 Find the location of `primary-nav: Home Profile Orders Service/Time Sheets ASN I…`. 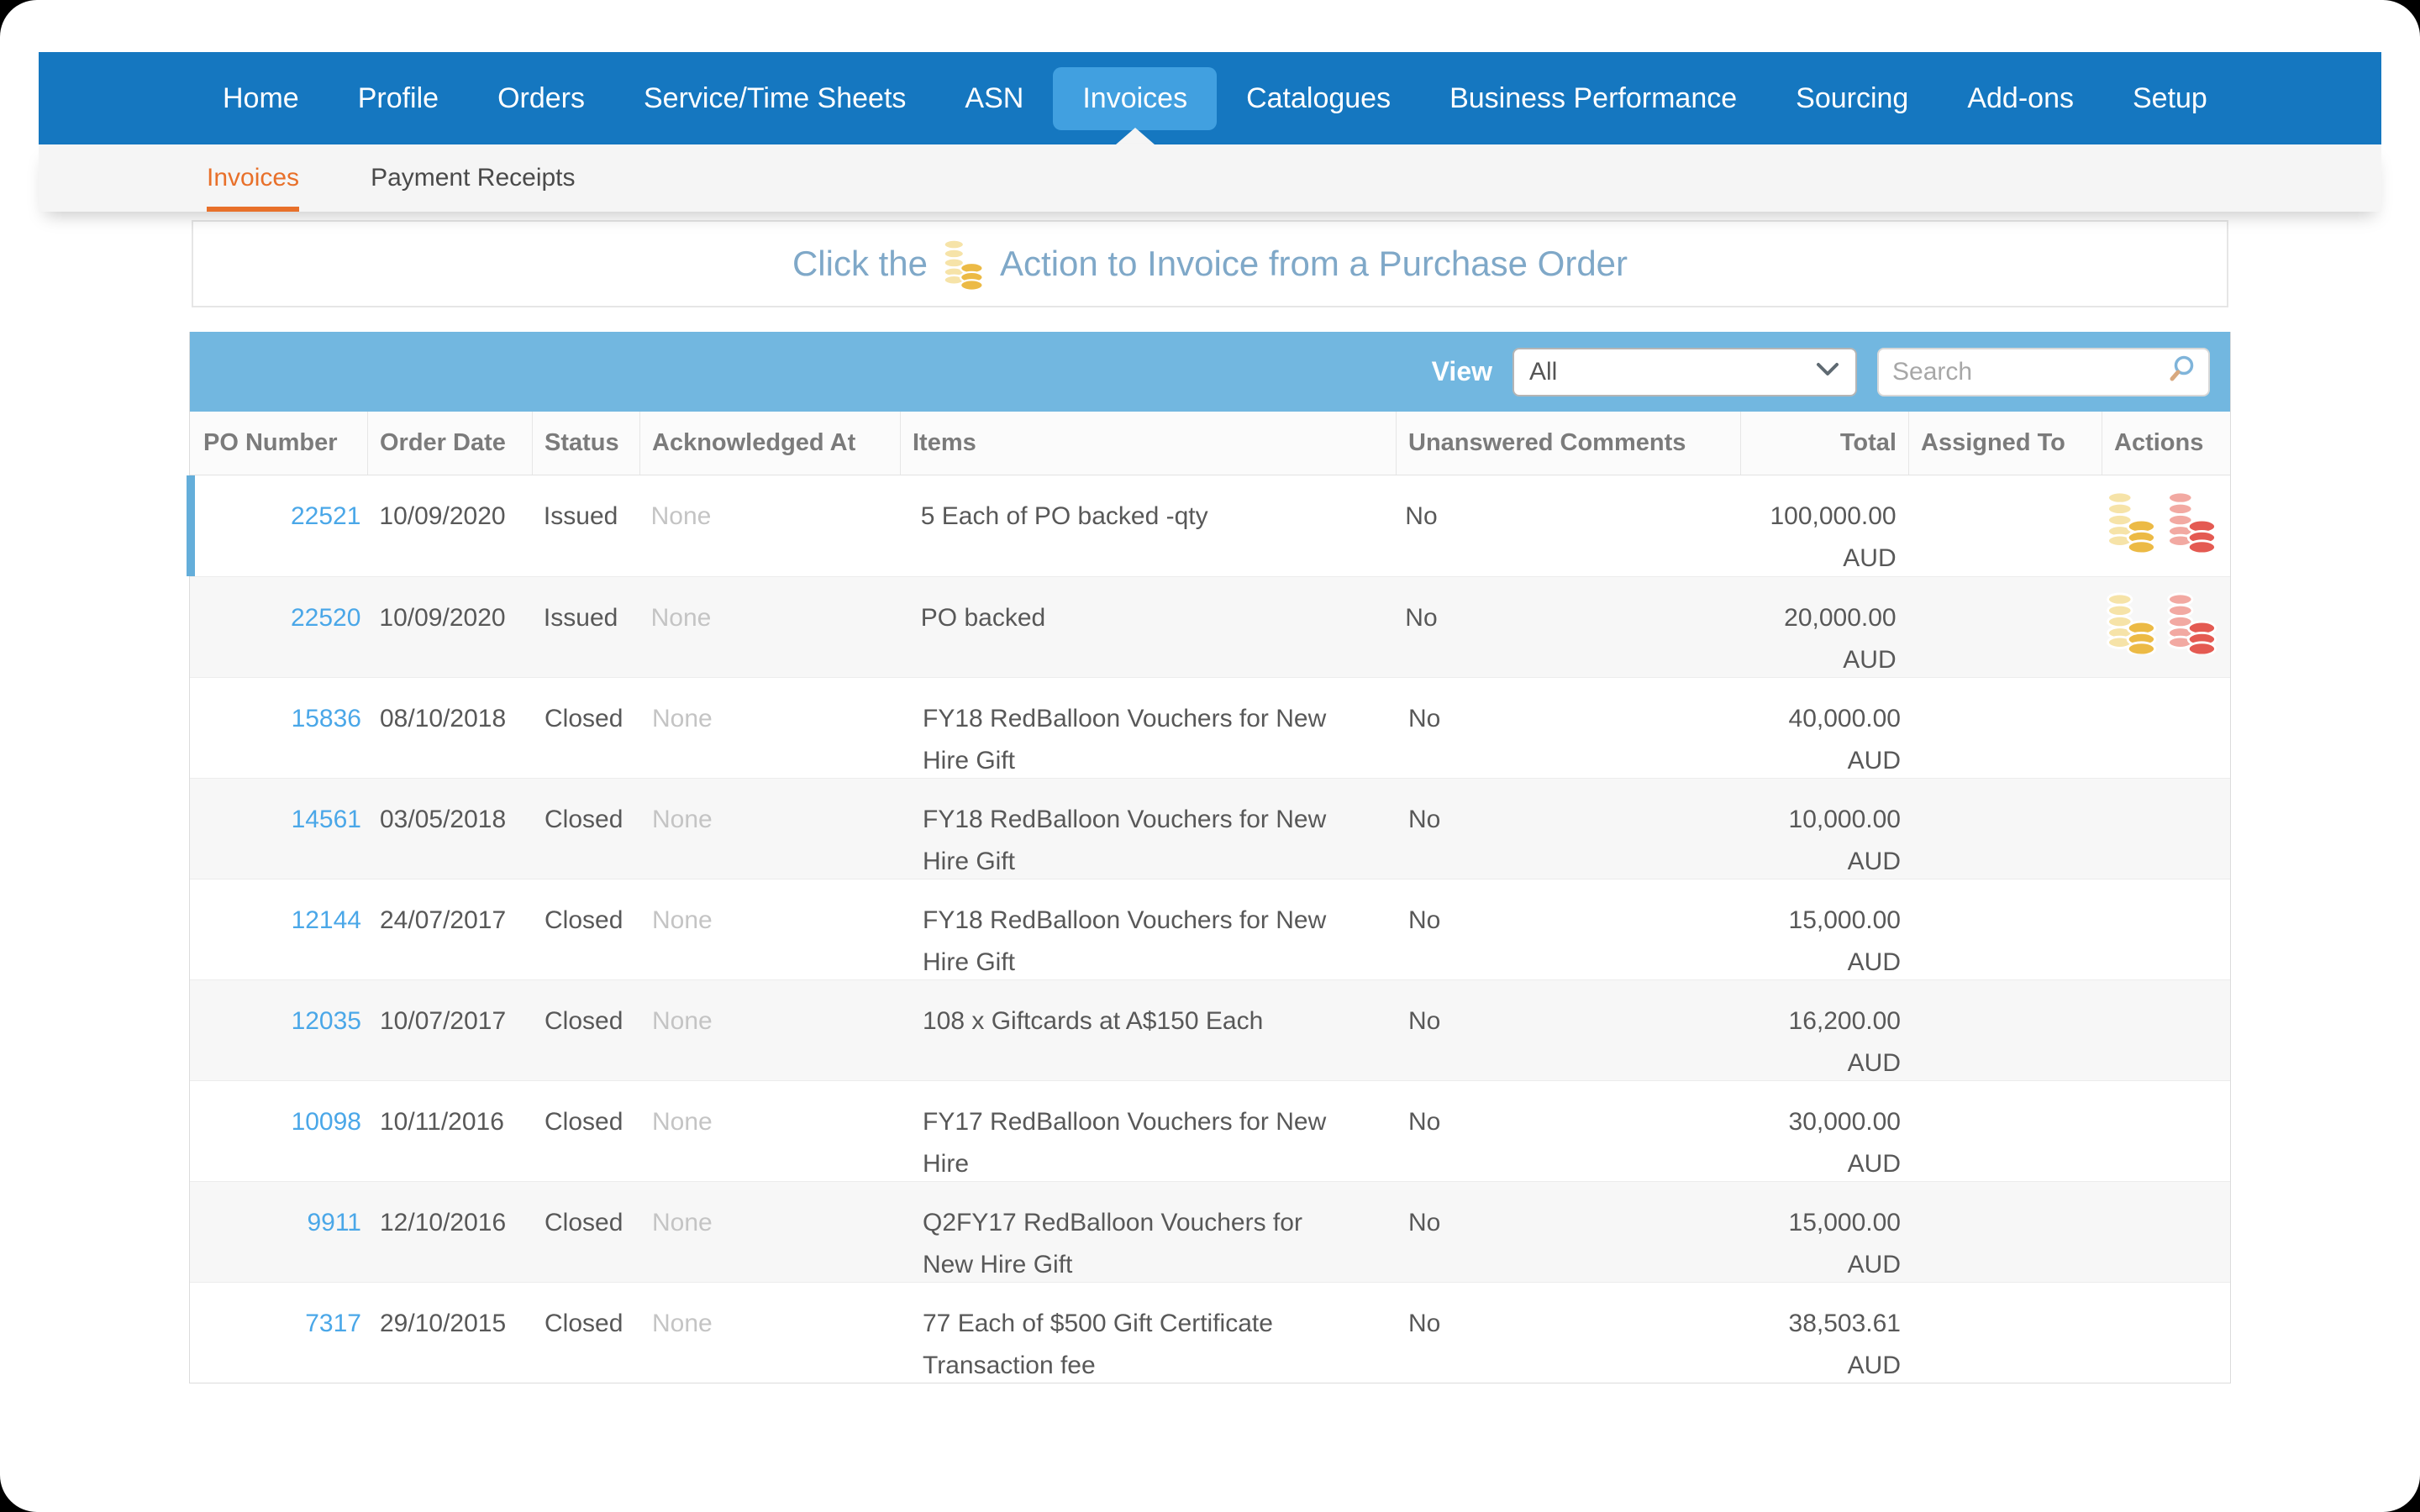

primary-nav: Home Profile Orders Service/Time Sheets ASN I… is located at coordinates (1210, 98).